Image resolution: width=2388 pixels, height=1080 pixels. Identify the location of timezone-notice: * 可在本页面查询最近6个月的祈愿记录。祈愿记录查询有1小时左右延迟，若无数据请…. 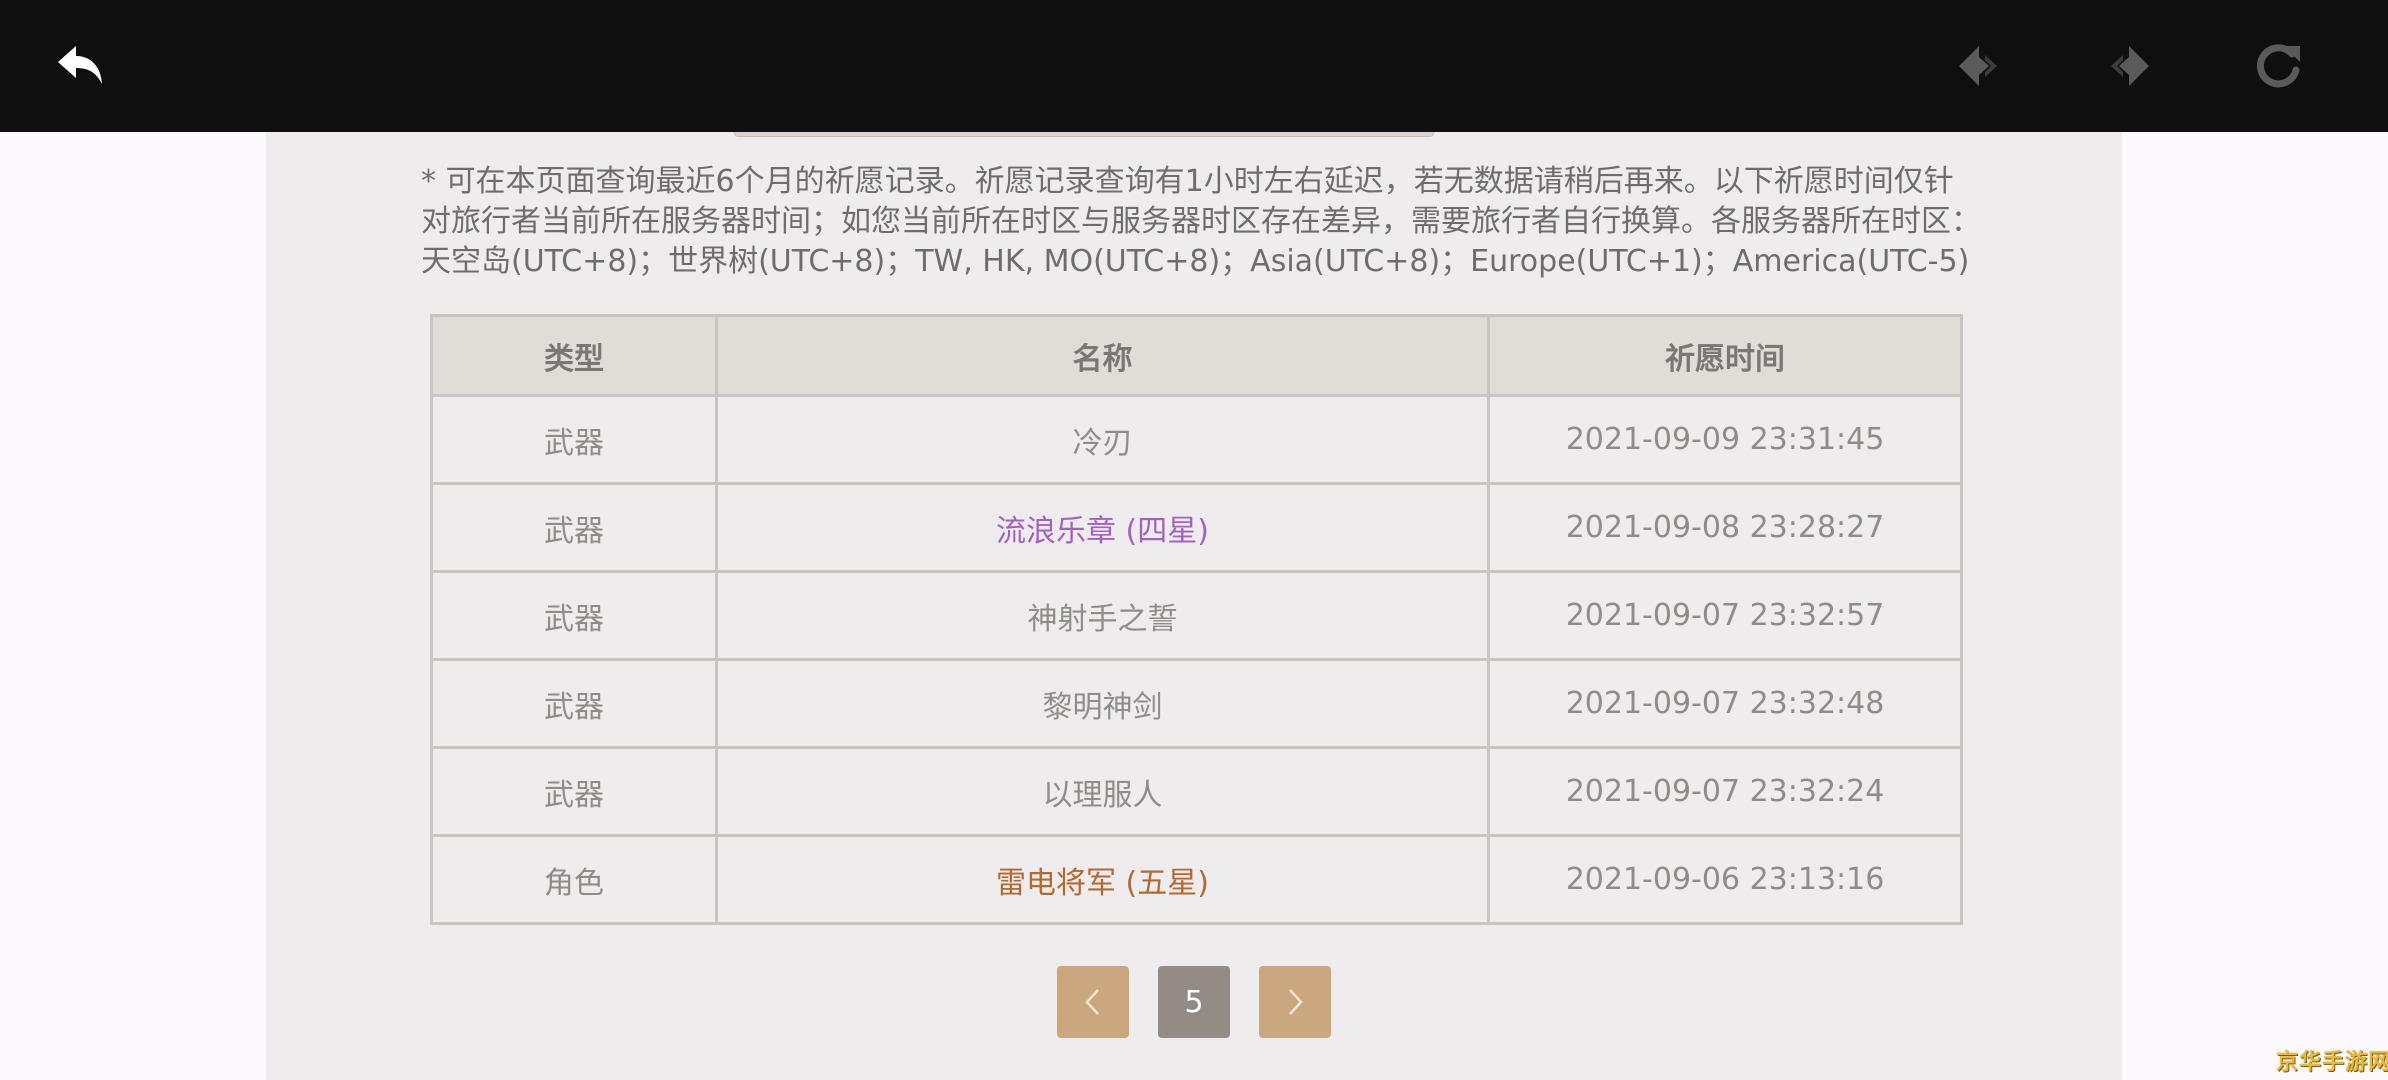
(1201, 221).